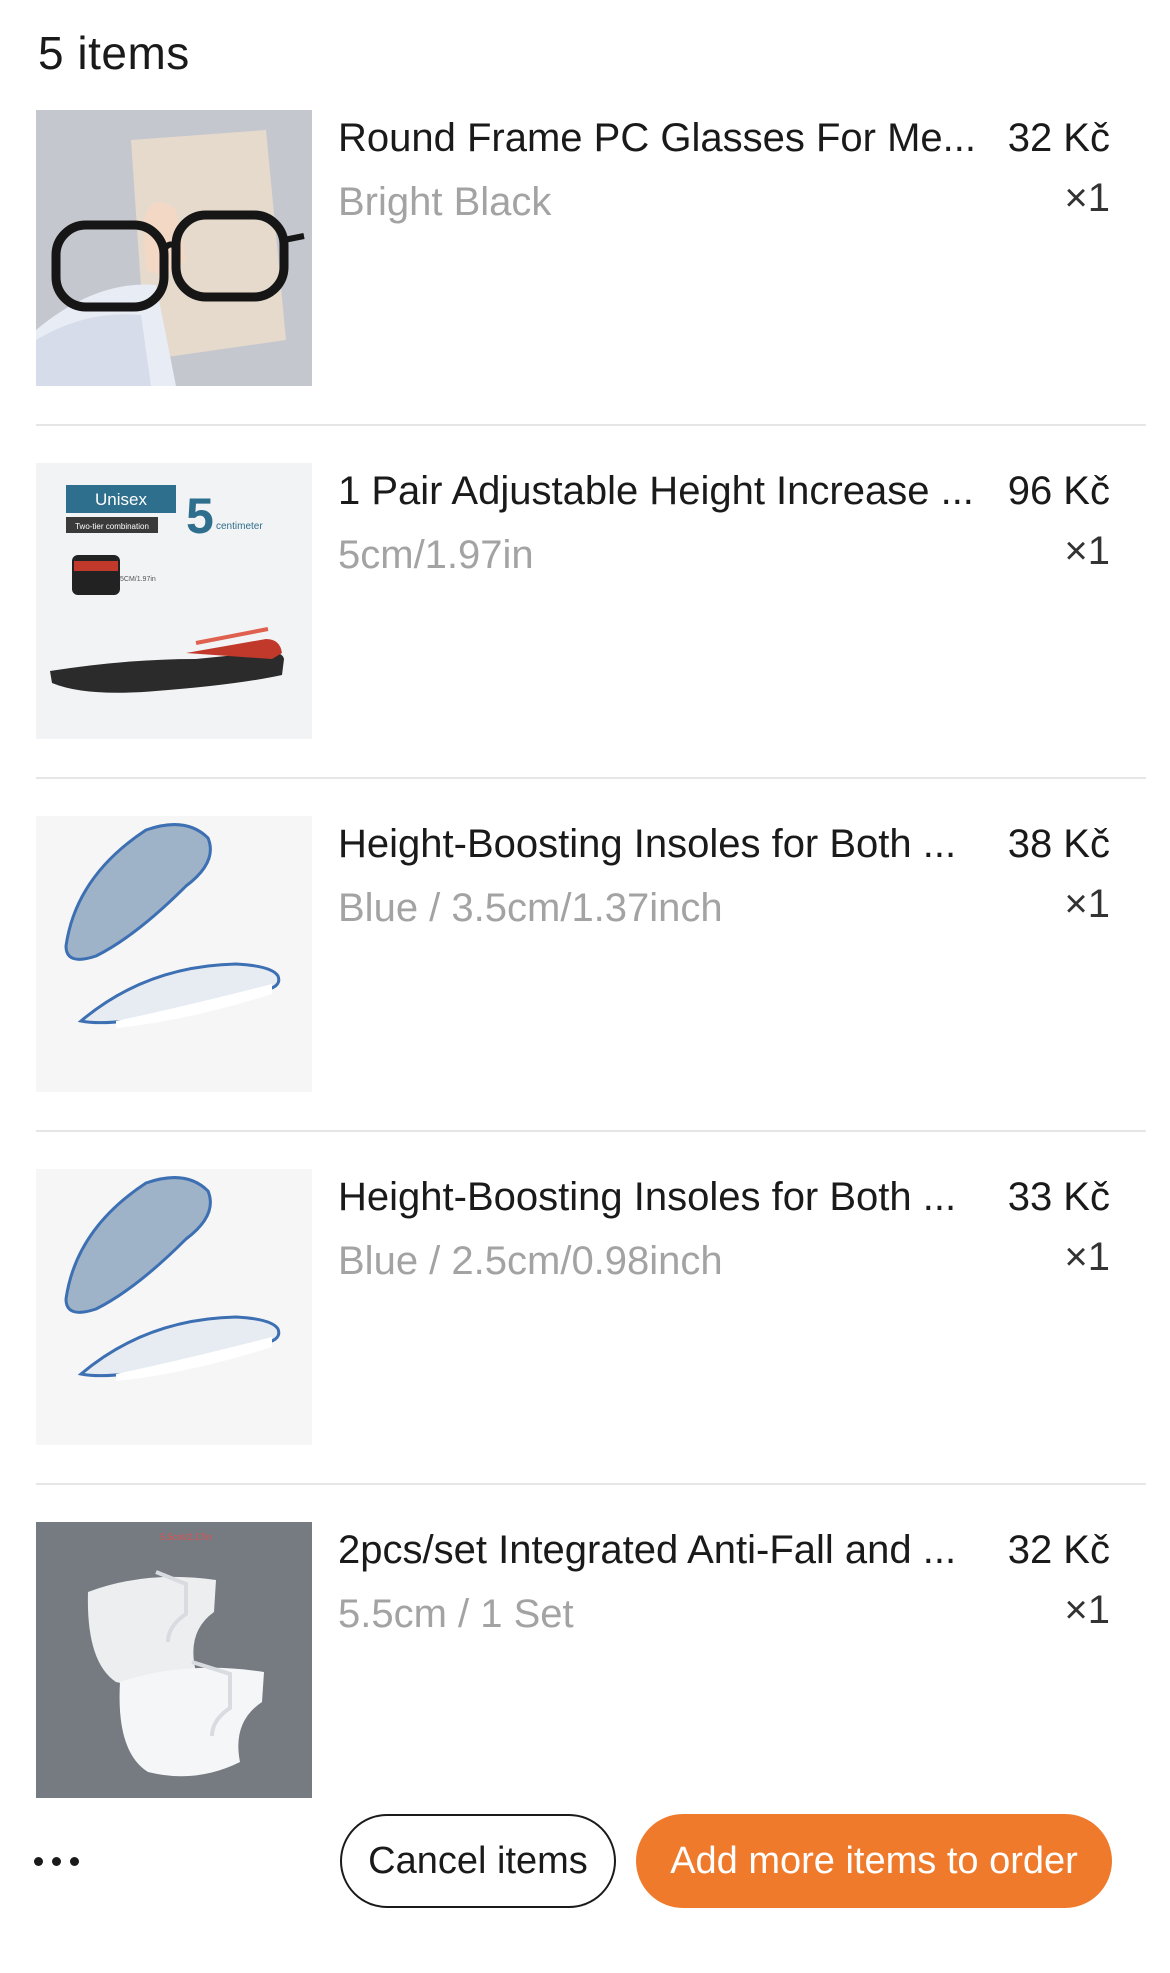  What do you see at coordinates (112, 526) in the screenshot?
I see `combination-label: Two-tier combination` at bounding box center [112, 526].